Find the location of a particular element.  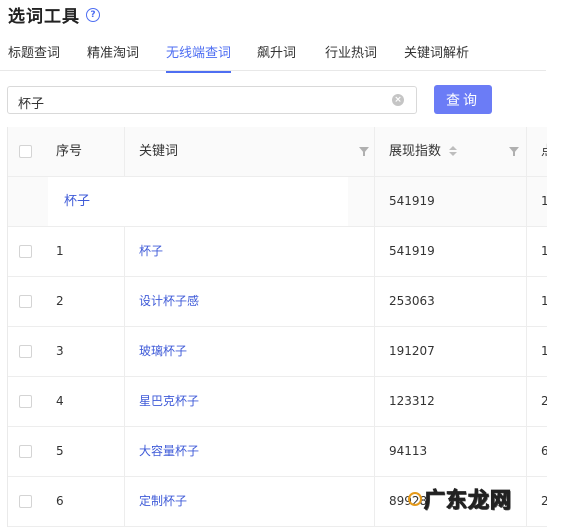

header-checkbox-cell is located at coordinates (28, 151).